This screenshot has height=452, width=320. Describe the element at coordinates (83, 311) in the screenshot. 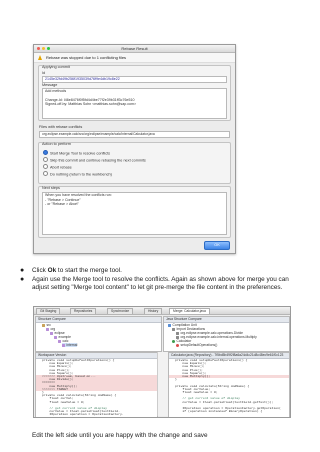

I see `tab-repositories: Repositories` at that location.